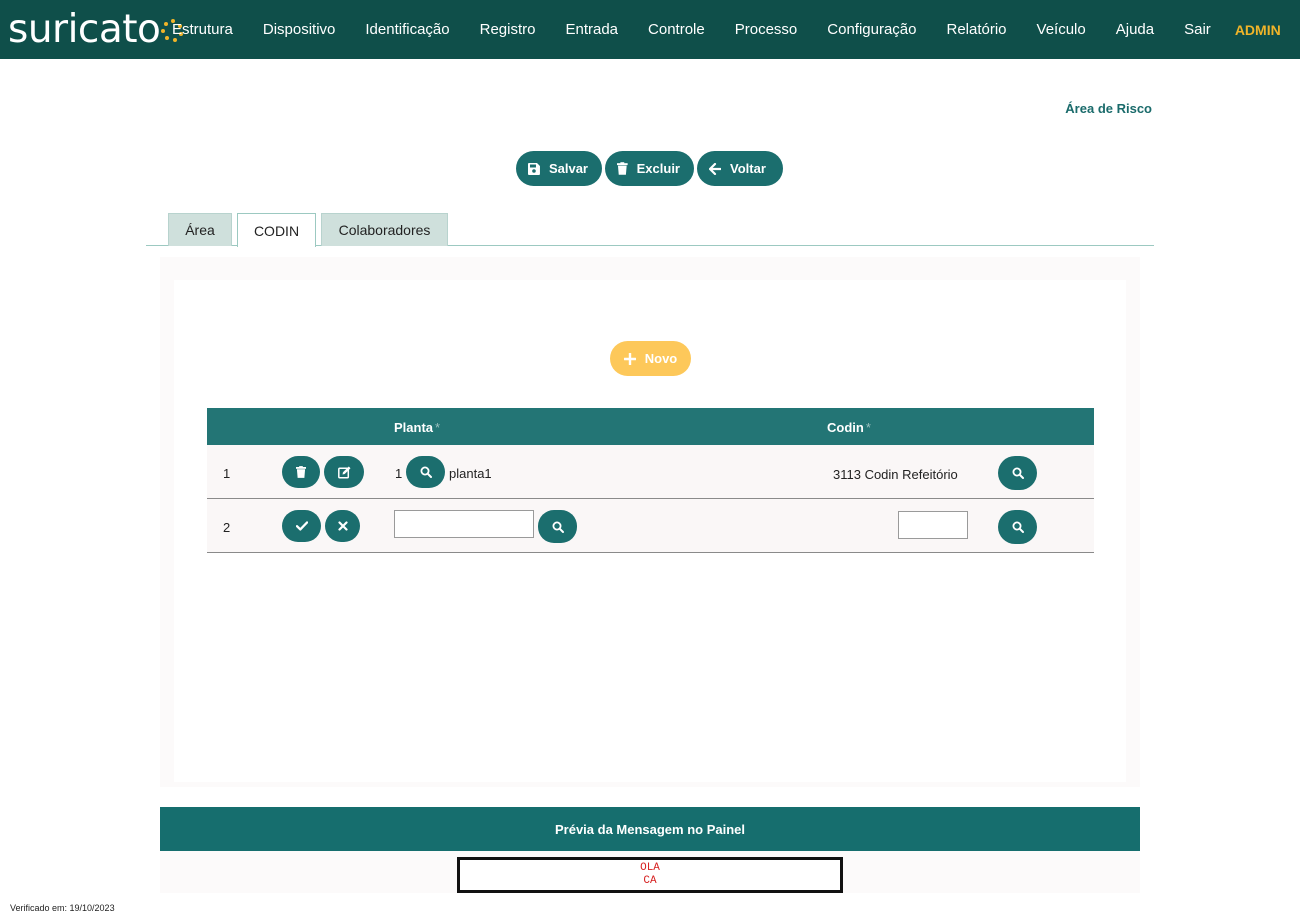 The image size is (1300, 923). What do you see at coordinates (276, 230) in the screenshot?
I see `tab-codin: CODIN` at bounding box center [276, 230].